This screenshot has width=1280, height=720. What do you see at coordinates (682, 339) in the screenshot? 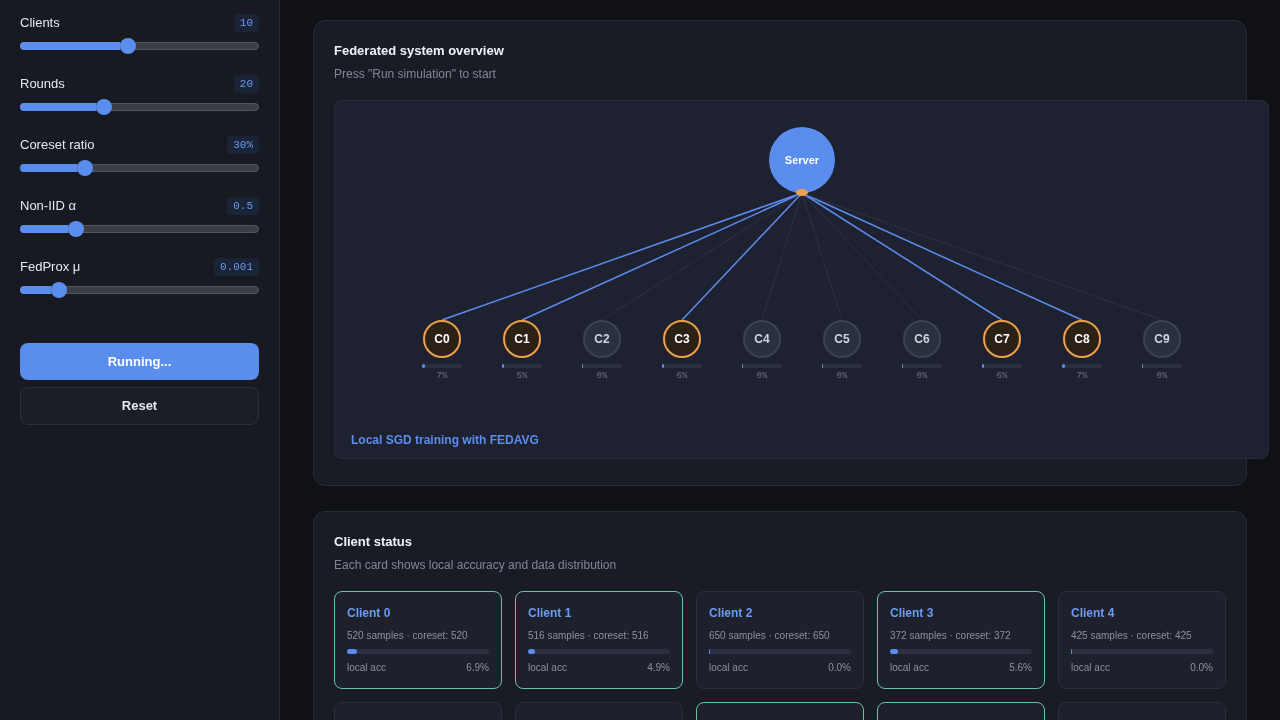
I see `client-node: C3` at bounding box center [682, 339].